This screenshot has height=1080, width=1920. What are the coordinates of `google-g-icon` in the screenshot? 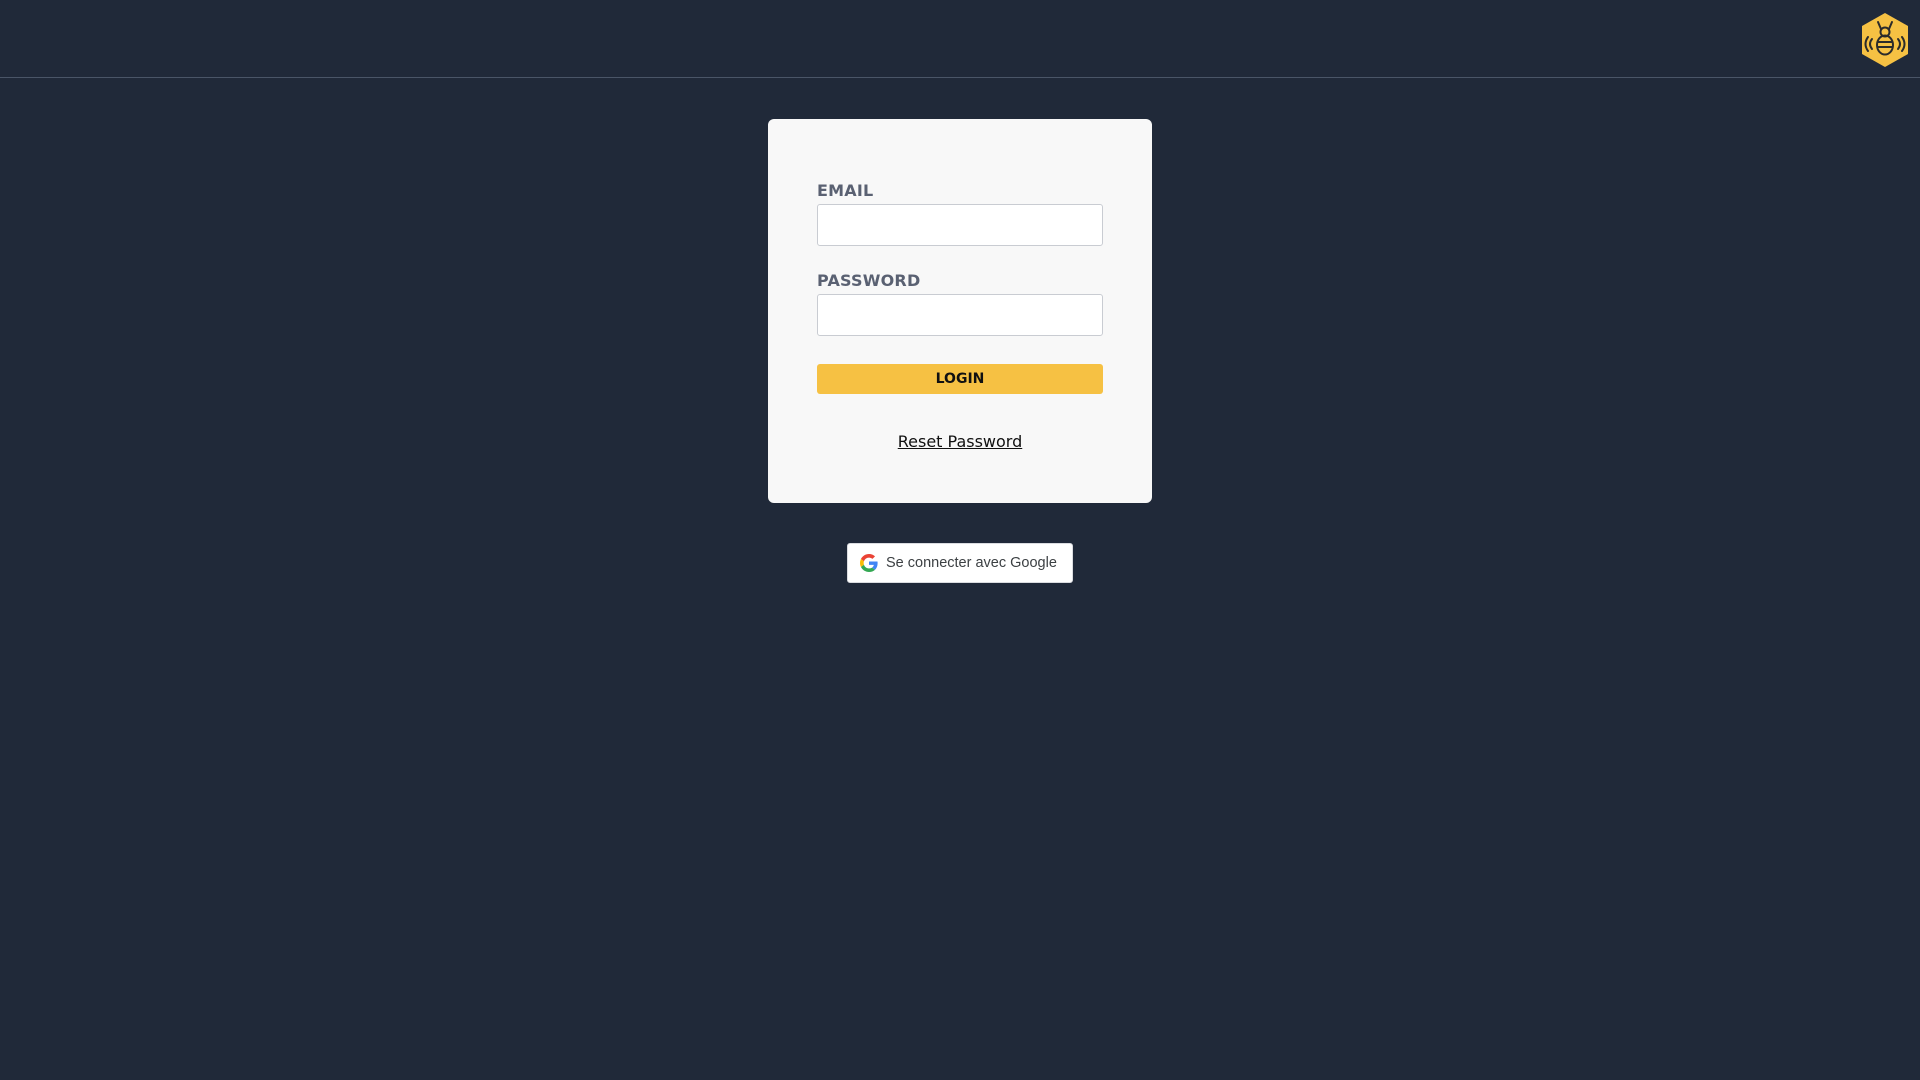 It's located at (869, 563).